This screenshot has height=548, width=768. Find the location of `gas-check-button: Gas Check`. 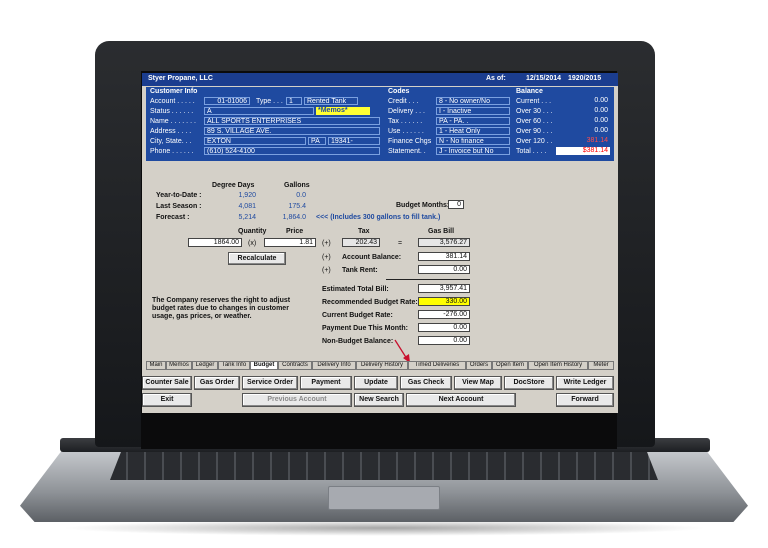

gas-check-button: Gas Check is located at coordinates (426, 383).